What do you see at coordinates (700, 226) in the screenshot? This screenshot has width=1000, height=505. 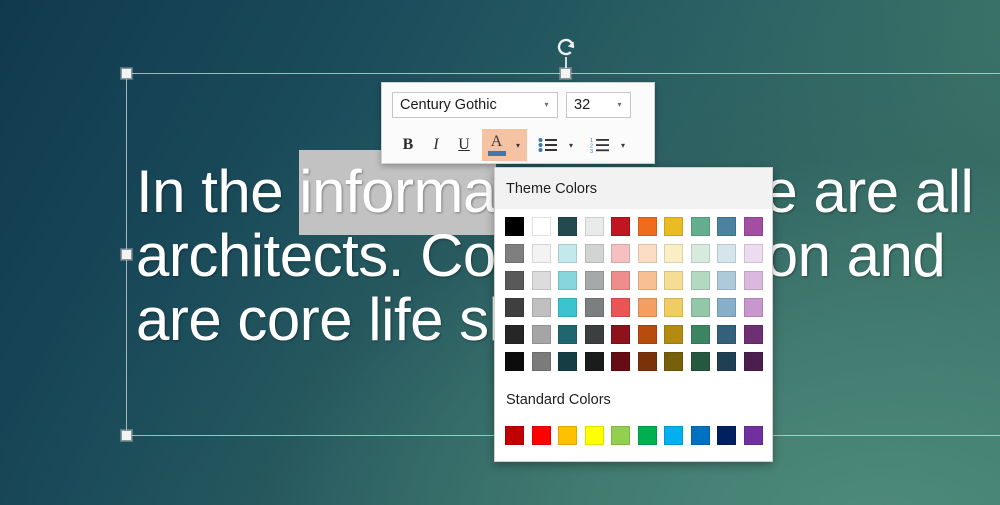 I see `theme-color-swatch-r0-c7` at bounding box center [700, 226].